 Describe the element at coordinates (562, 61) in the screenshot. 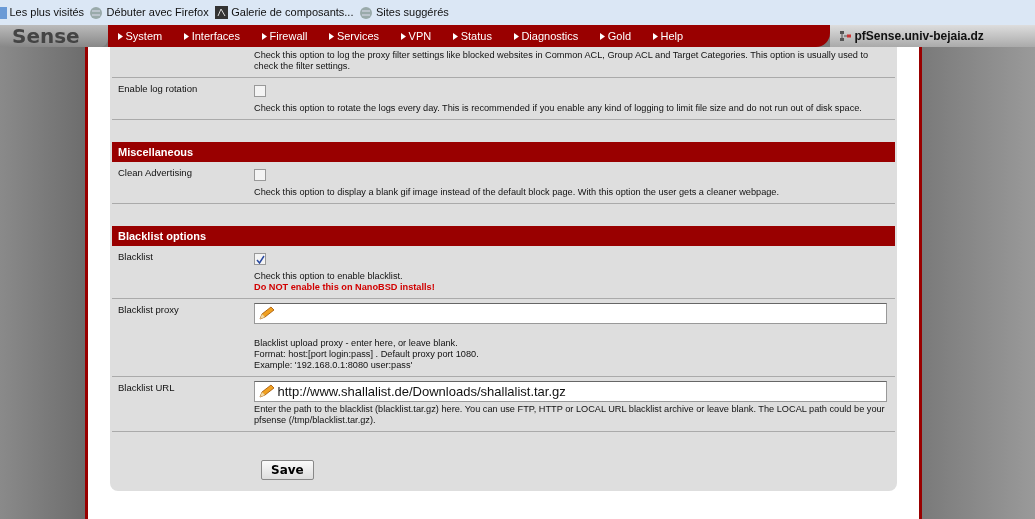

I see `help-text: Check this option to log the proxy filter settings like blocked websites in Common ACL, Group ACL and Target Categories. This option is usually used to check the filter settings.` at that location.